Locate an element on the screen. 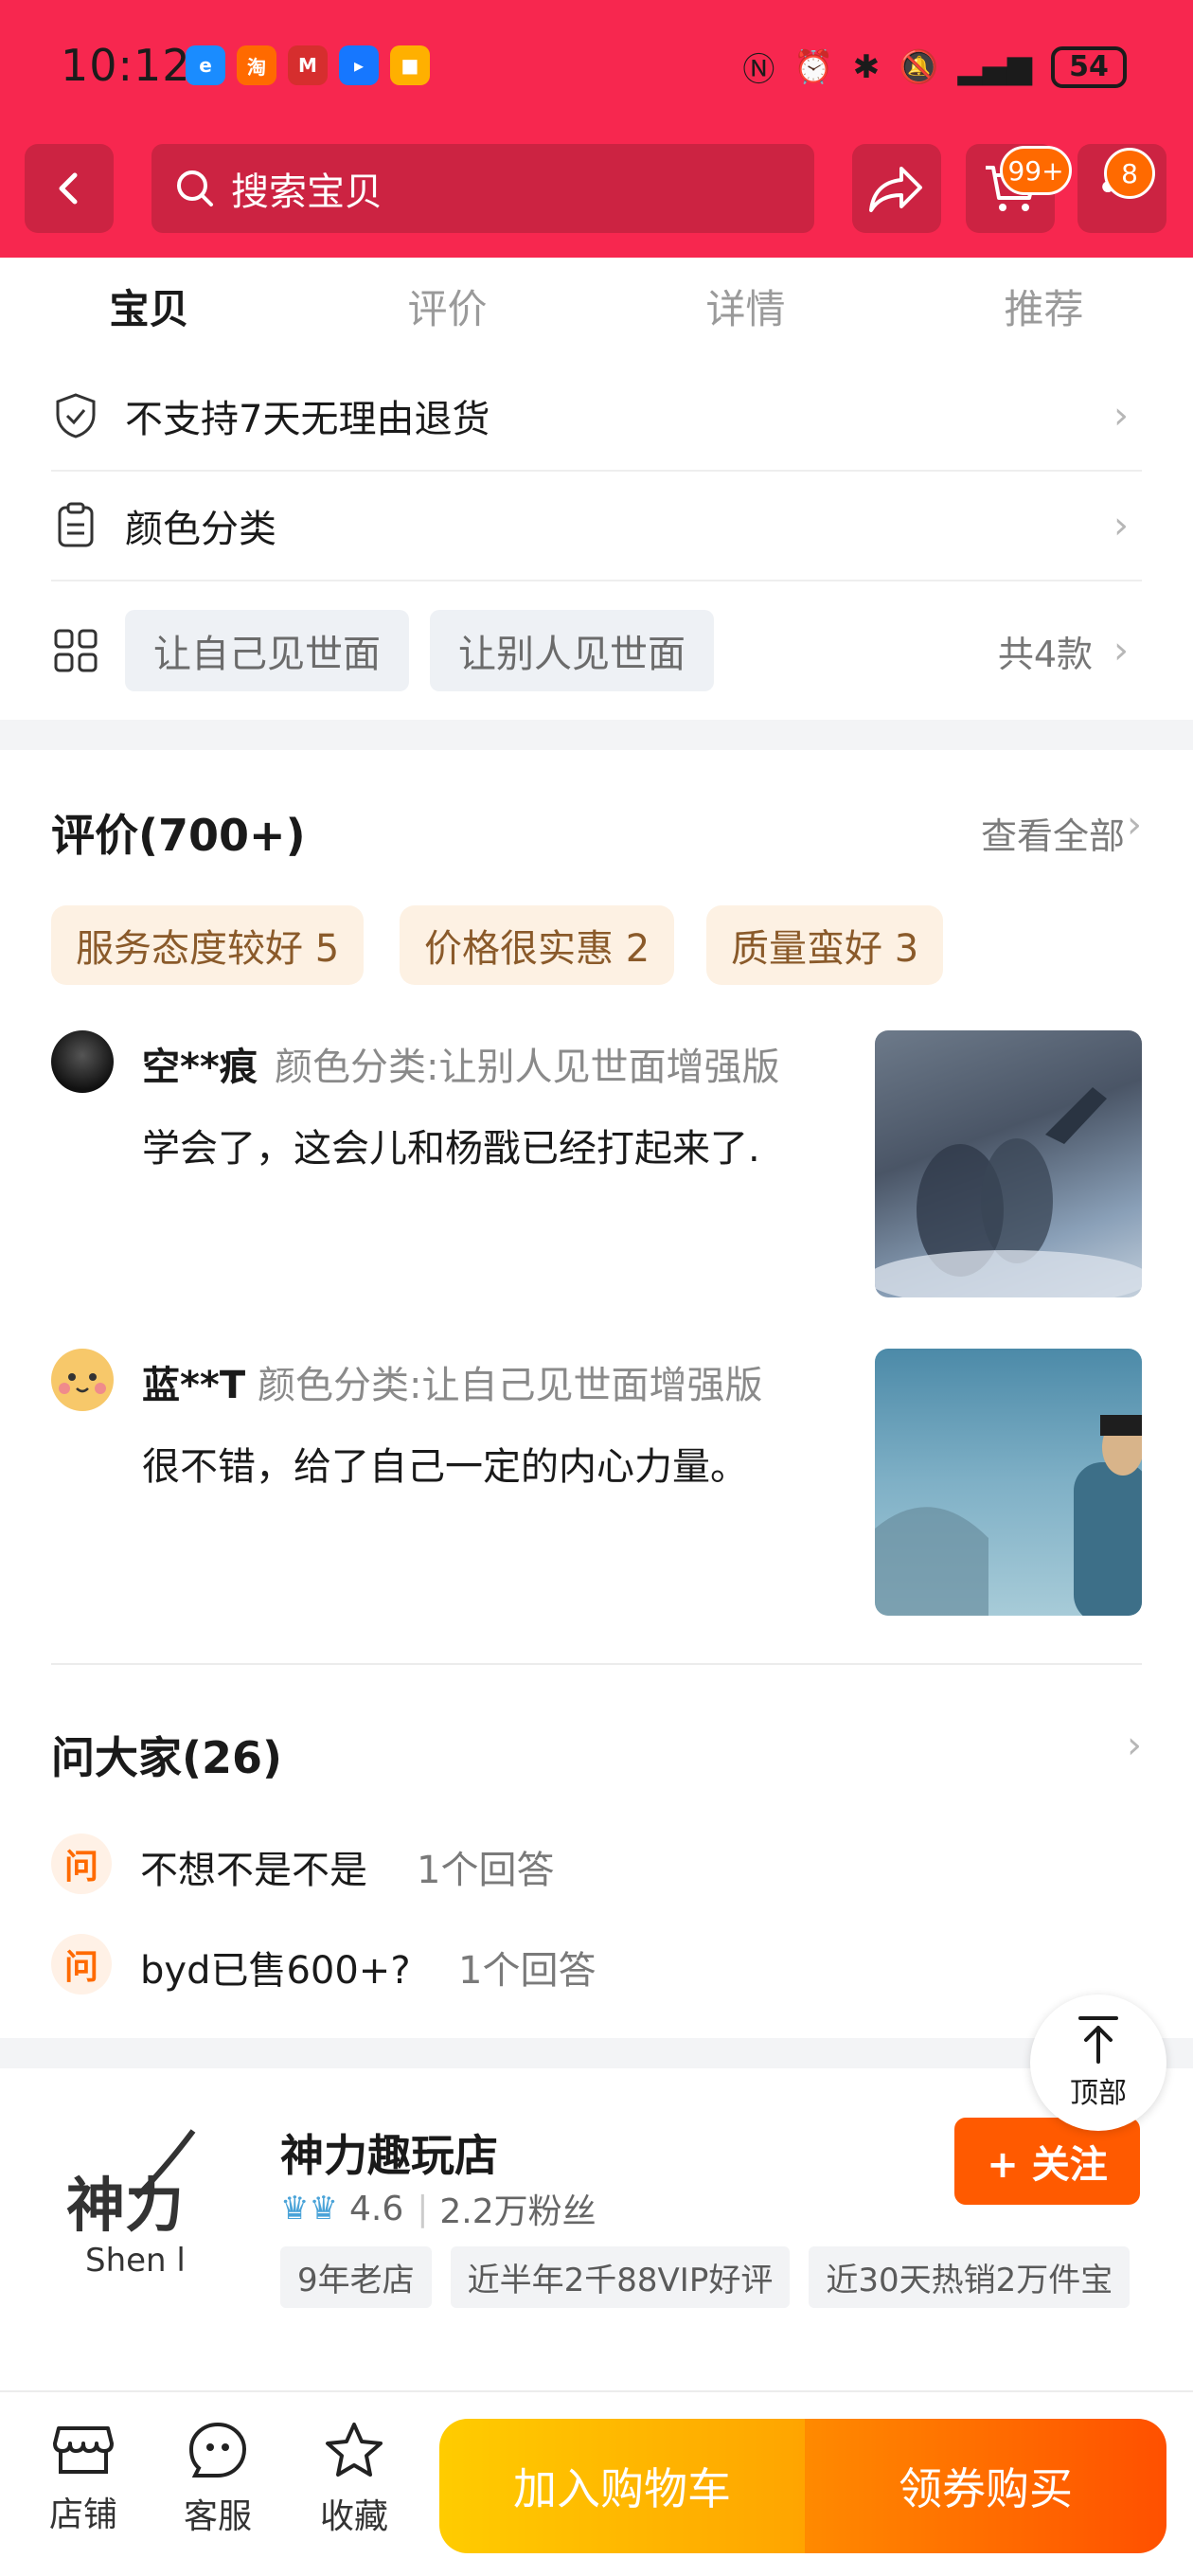 Image resolution: width=1193 pixels, height=2576 pixels. back-to-top-button: 顶部 is located at coordinates (1098, 2063).